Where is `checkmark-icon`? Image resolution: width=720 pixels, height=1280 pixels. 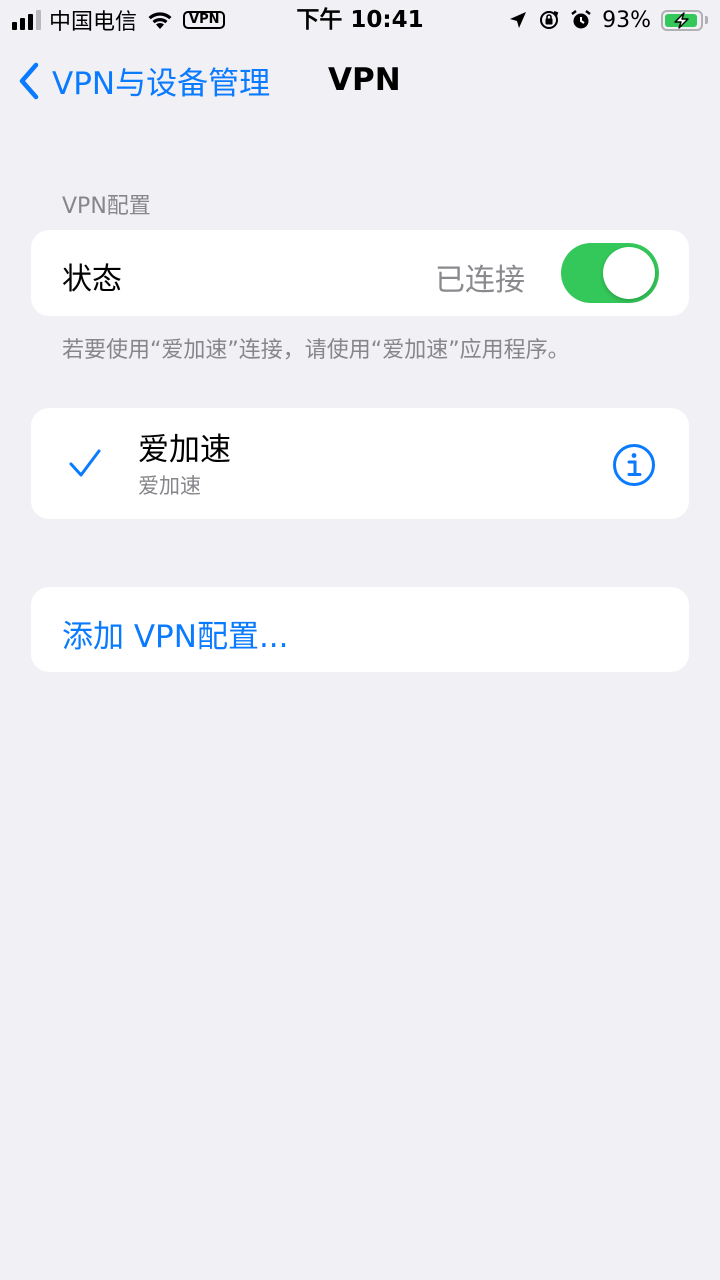 checkmark-icon is located at coordinates (85, 463).